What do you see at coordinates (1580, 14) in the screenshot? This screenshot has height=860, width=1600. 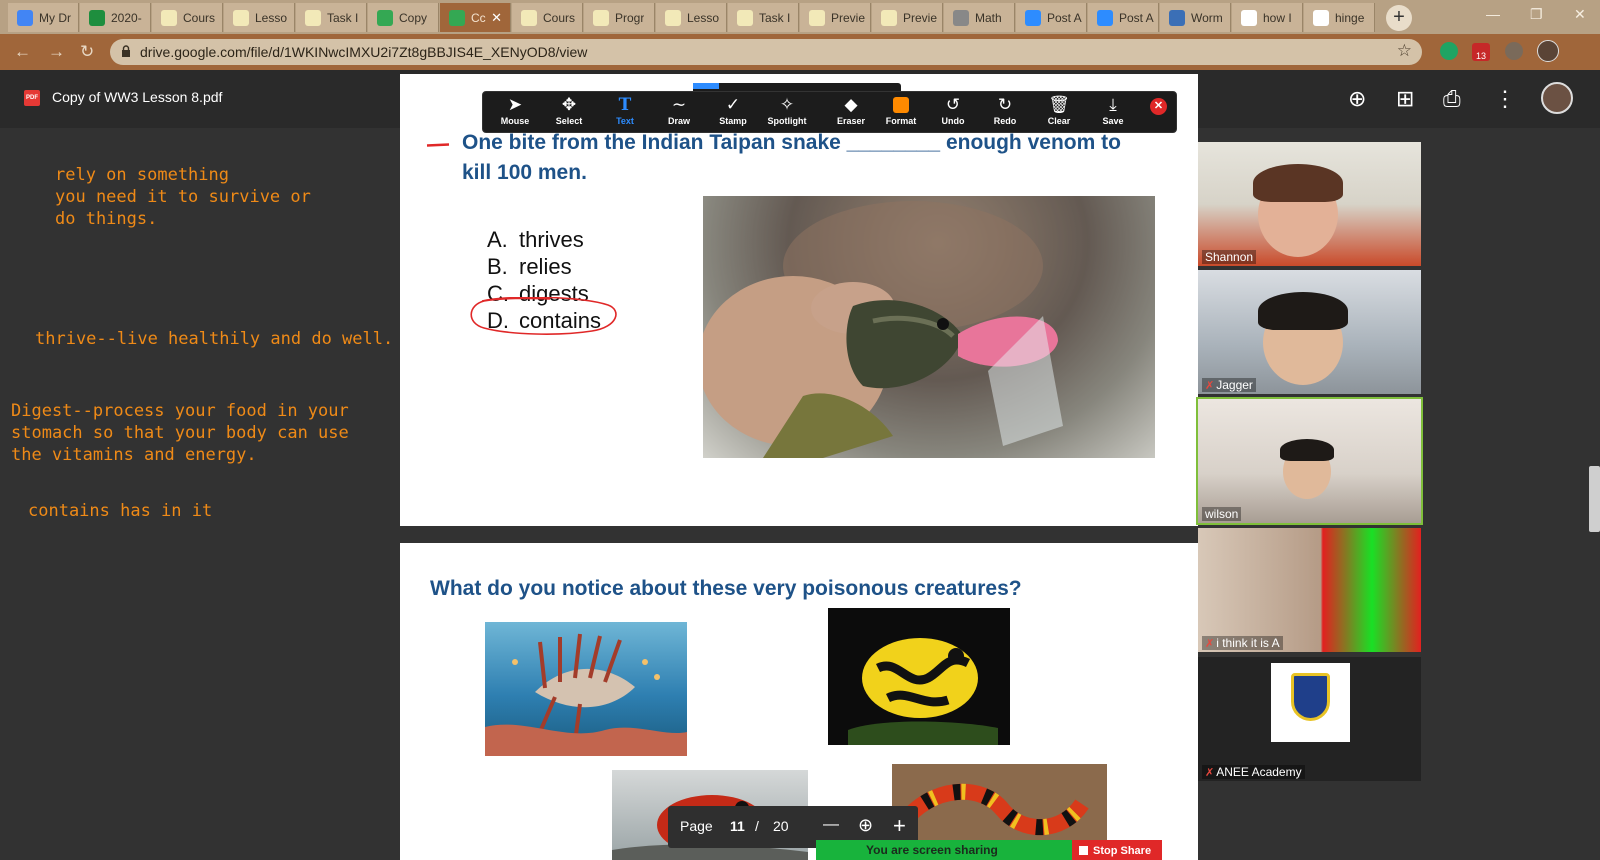 I see `close-window-icon: ✕` at bounding box center [1580, 14].